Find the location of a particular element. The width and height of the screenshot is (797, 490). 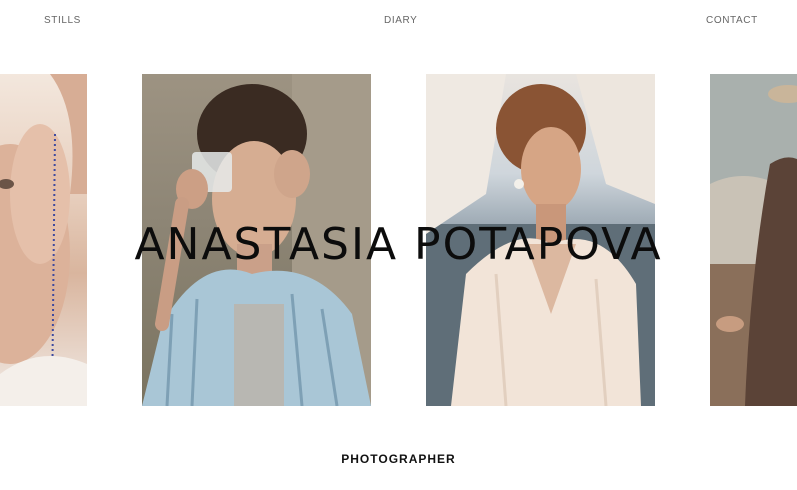

photographer-name: ANASTASIA POTAPOVA is located at coordinates (398, 245).